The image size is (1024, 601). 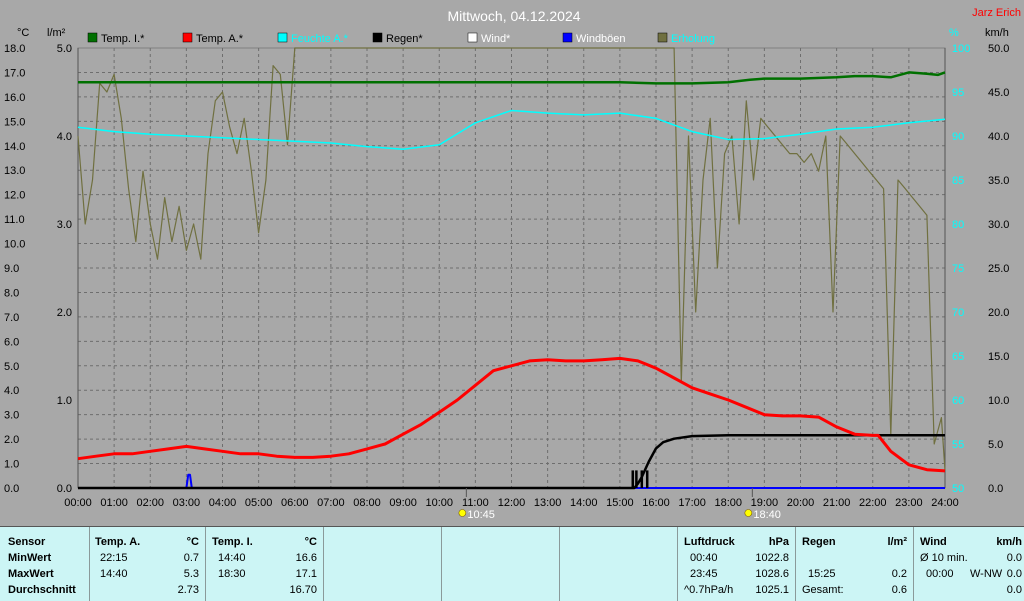 I want to click on x-tick-2: 02:00, so click(x=150, y=503).